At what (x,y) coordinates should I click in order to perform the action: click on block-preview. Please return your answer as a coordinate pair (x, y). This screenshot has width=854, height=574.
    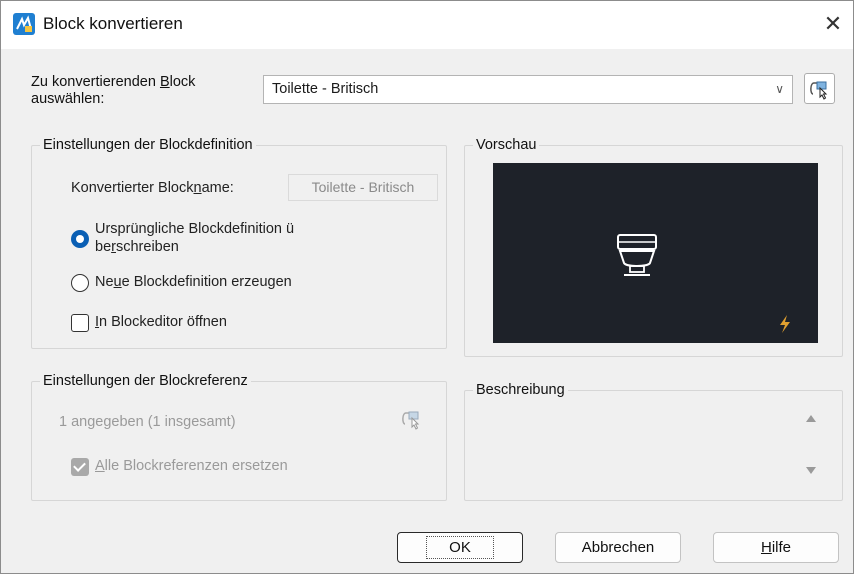
    Looking at the image, I should click on (655, 253).